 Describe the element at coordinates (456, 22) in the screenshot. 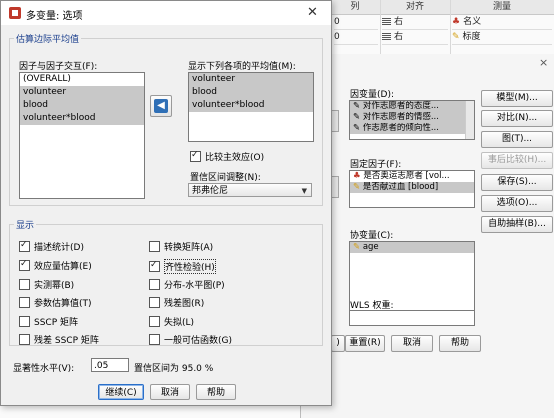

I see `nominal-icon: ♣` at that location.